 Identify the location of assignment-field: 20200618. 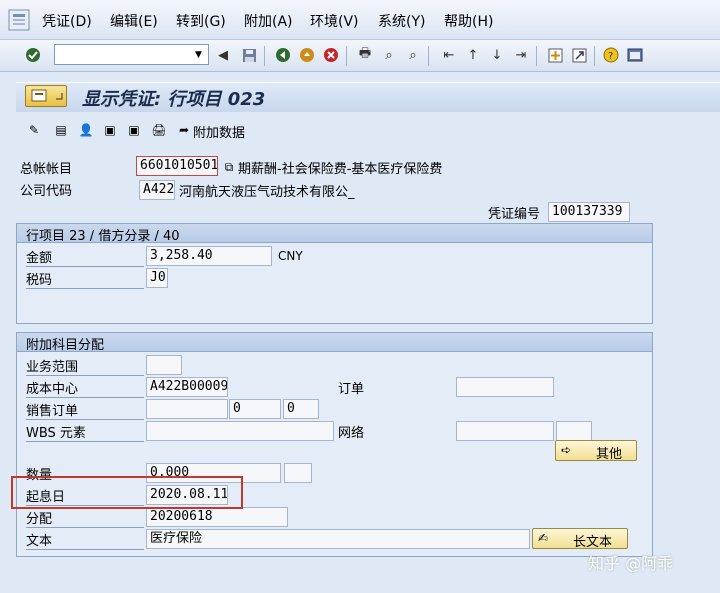
(217, 517).